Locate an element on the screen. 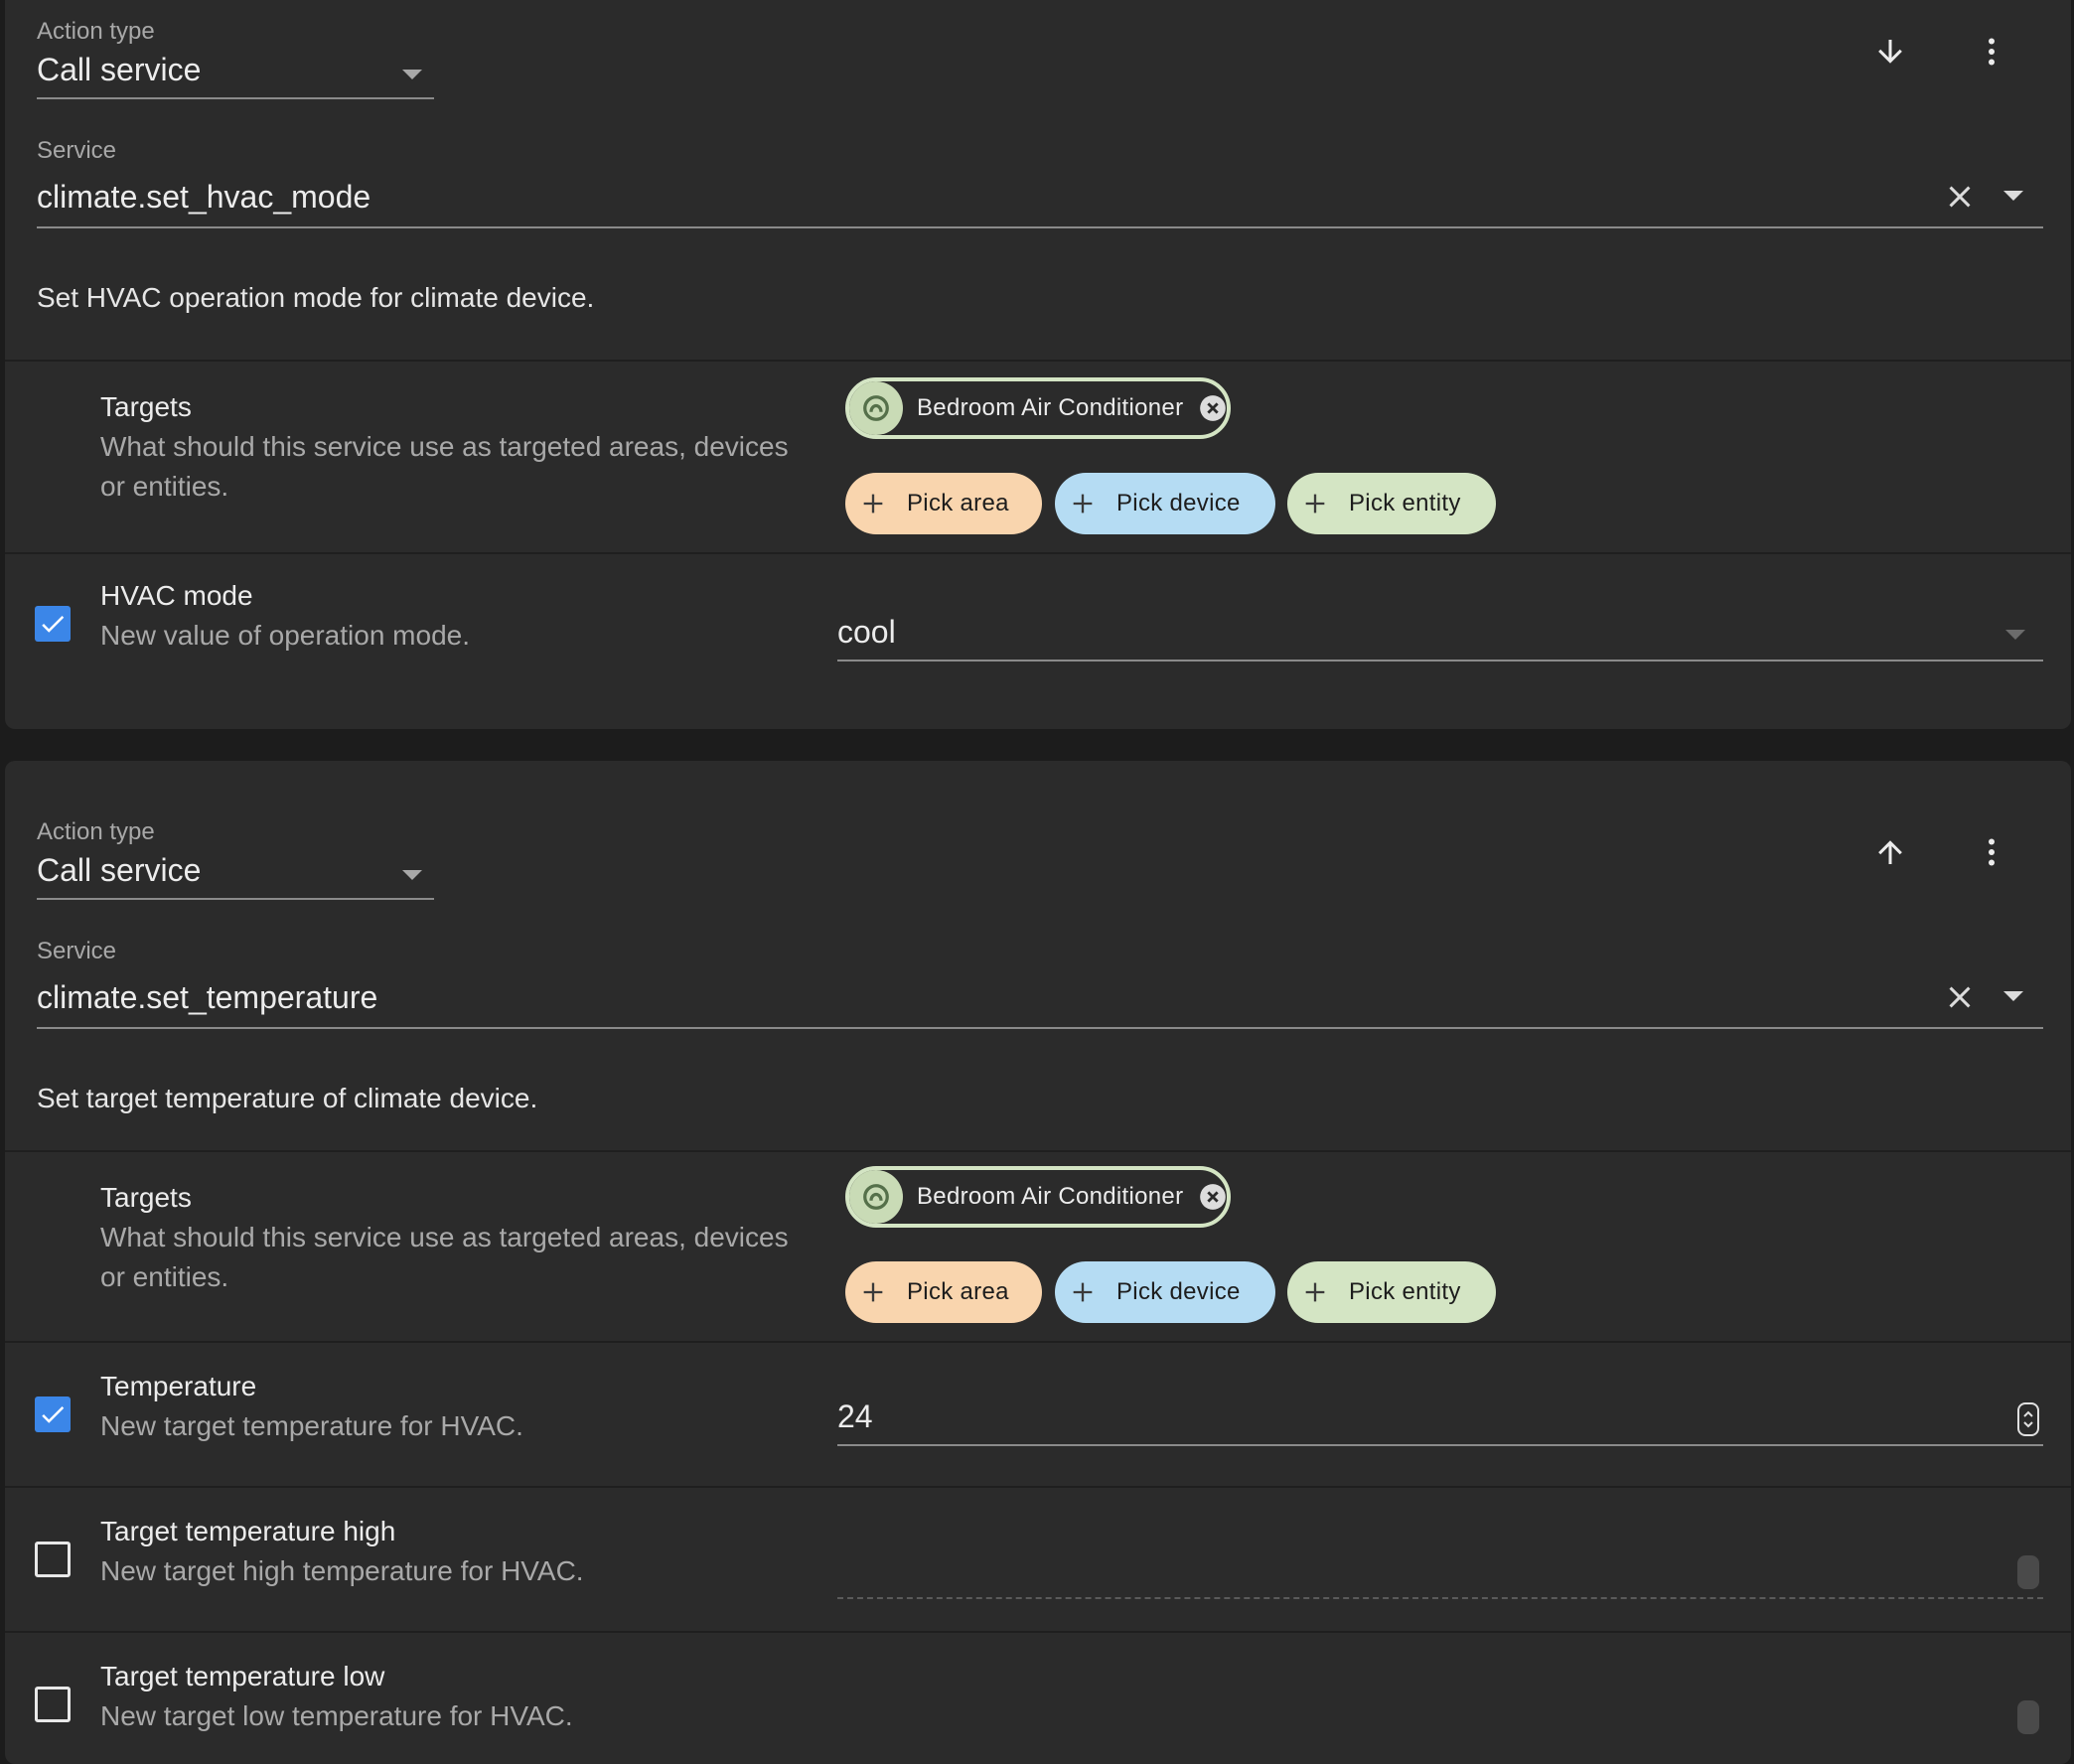 The width and height of the screenshot is (2074, 1764). target-temp-high-underline is located at coordinates (1440, 1598).